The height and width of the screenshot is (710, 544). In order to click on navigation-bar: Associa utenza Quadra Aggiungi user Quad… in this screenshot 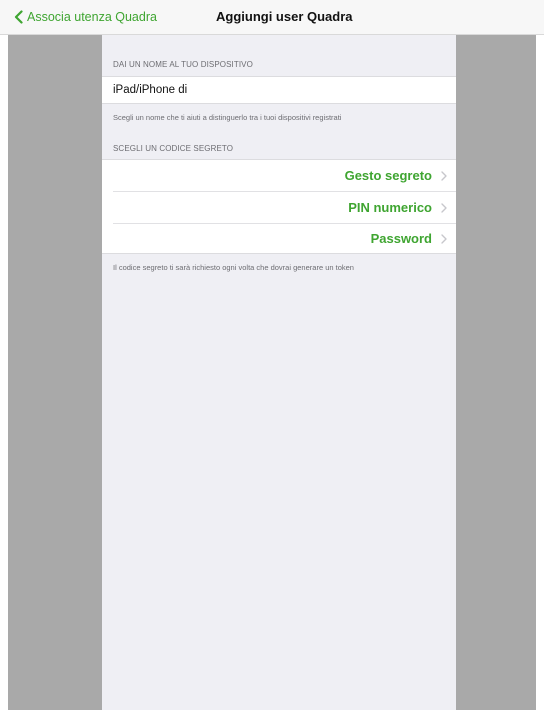, I will do `click(272, 17)`.